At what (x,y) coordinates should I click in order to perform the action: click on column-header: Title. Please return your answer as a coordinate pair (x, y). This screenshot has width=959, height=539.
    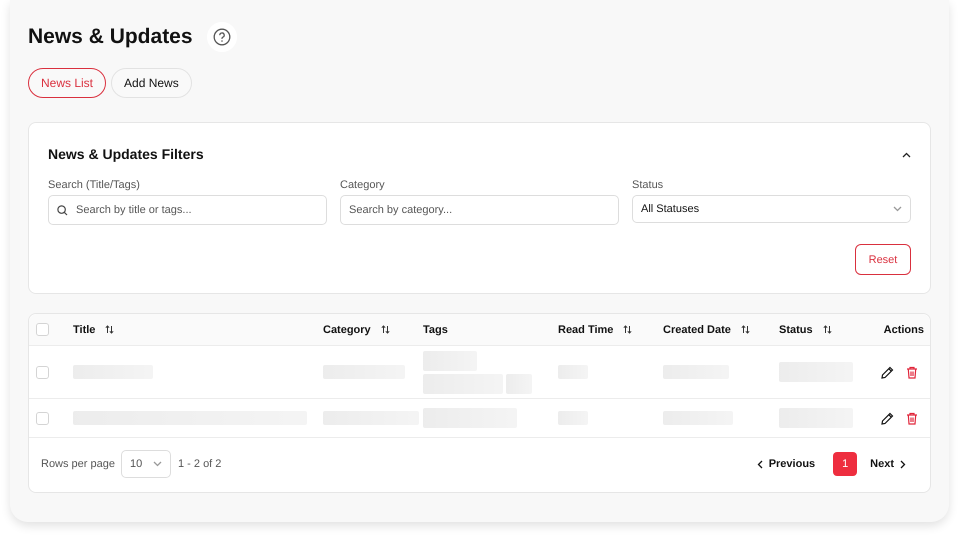
    Looking at the image, I should click on (84, 330).